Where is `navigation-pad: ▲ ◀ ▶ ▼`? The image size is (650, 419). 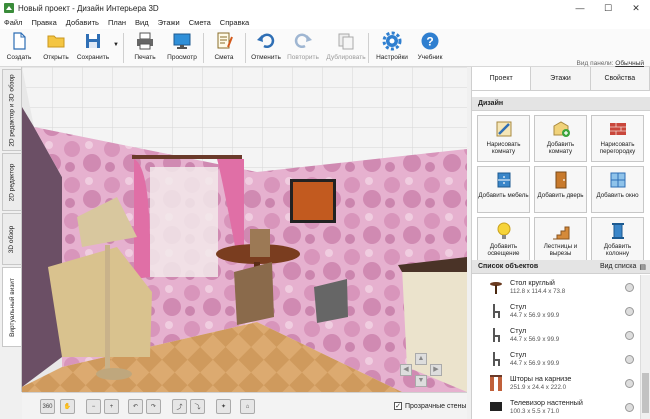
navigation-pad: ▲ ◀ ▶ ▼ is located at coordinates (421, 370).